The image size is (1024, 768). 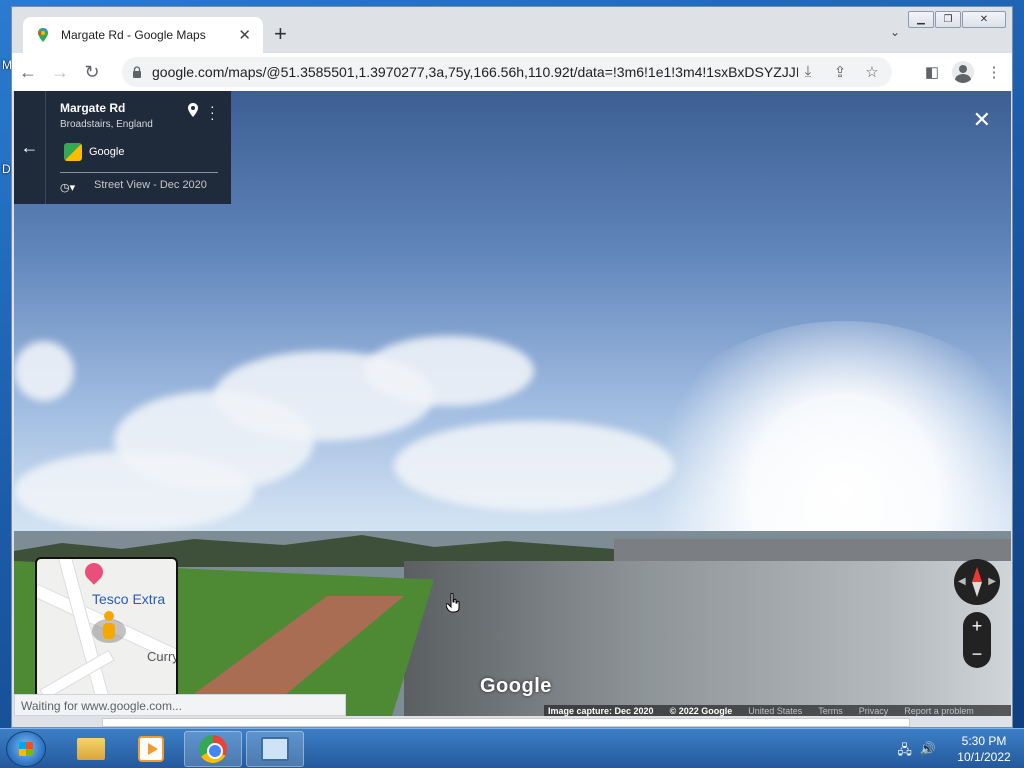 I want to click on lock-icon, so click(x=137, y=72).